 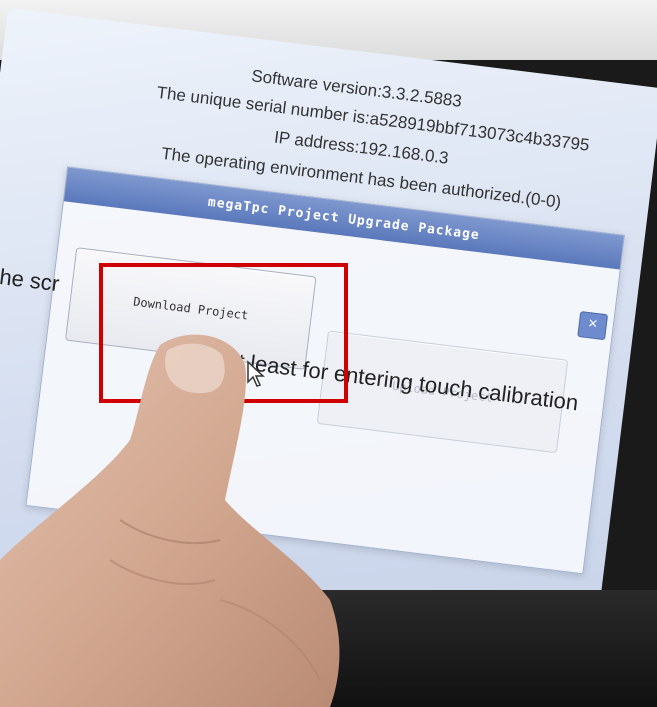 What do you see at coordinates (256, 373) in the screenshot?
I see `mouse-pointer-icon` at bounding box center [256, 373].